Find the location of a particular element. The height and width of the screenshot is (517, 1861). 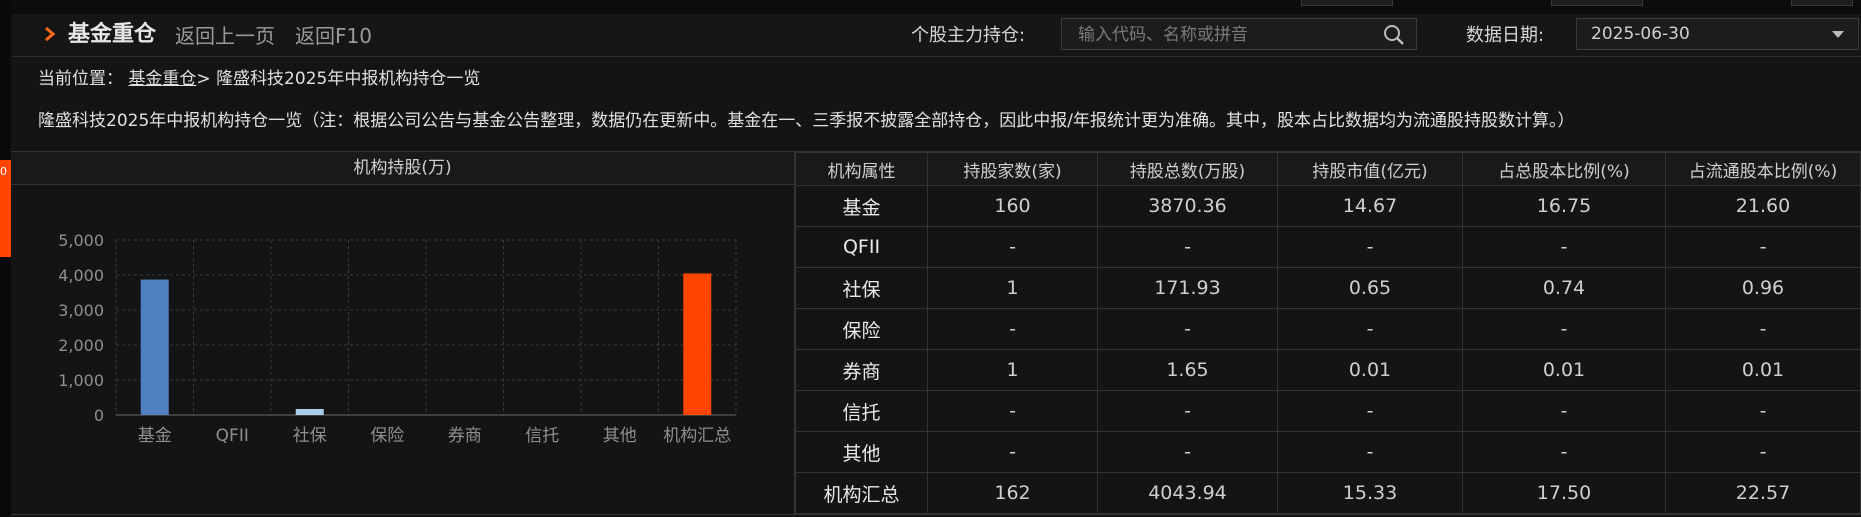

table-cell: 15.33 is located at coordinates (1370, 493).